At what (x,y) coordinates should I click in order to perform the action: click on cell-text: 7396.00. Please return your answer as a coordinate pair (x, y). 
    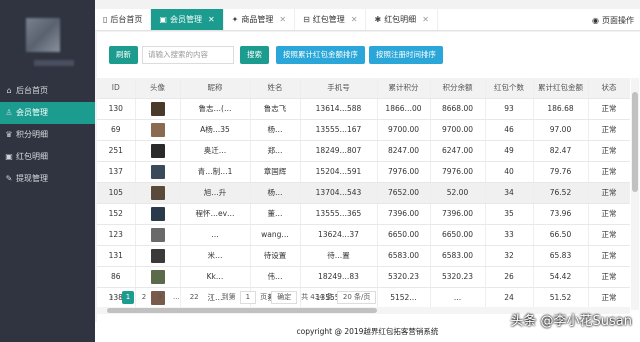
    Looking at the image, I should click on (457, 213).